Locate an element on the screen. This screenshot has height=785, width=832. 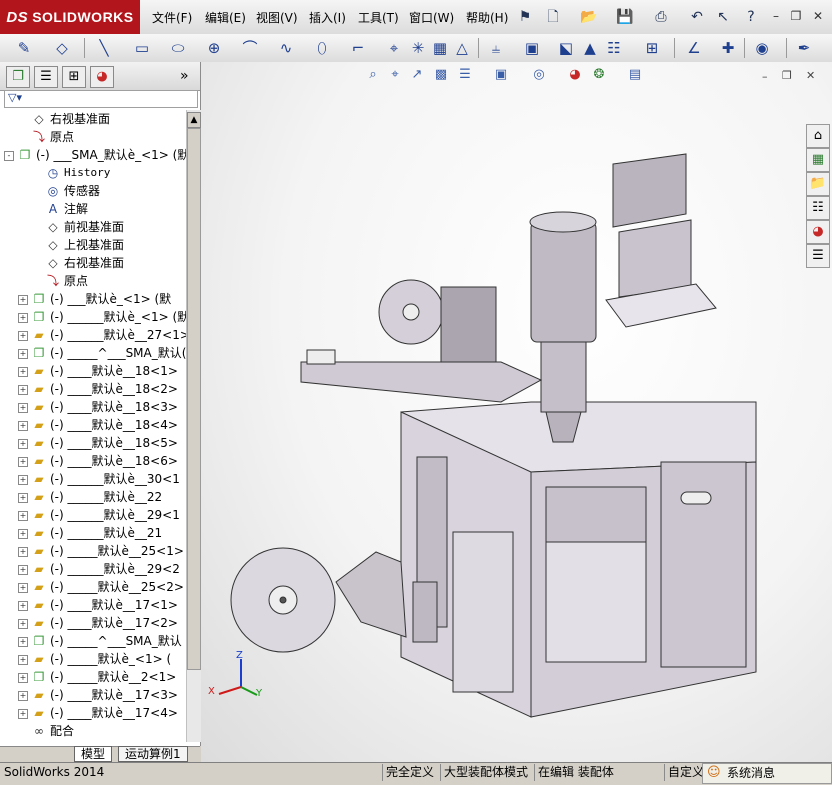
convert-entities-icon: ▣ is located at coordinates (532, 48).